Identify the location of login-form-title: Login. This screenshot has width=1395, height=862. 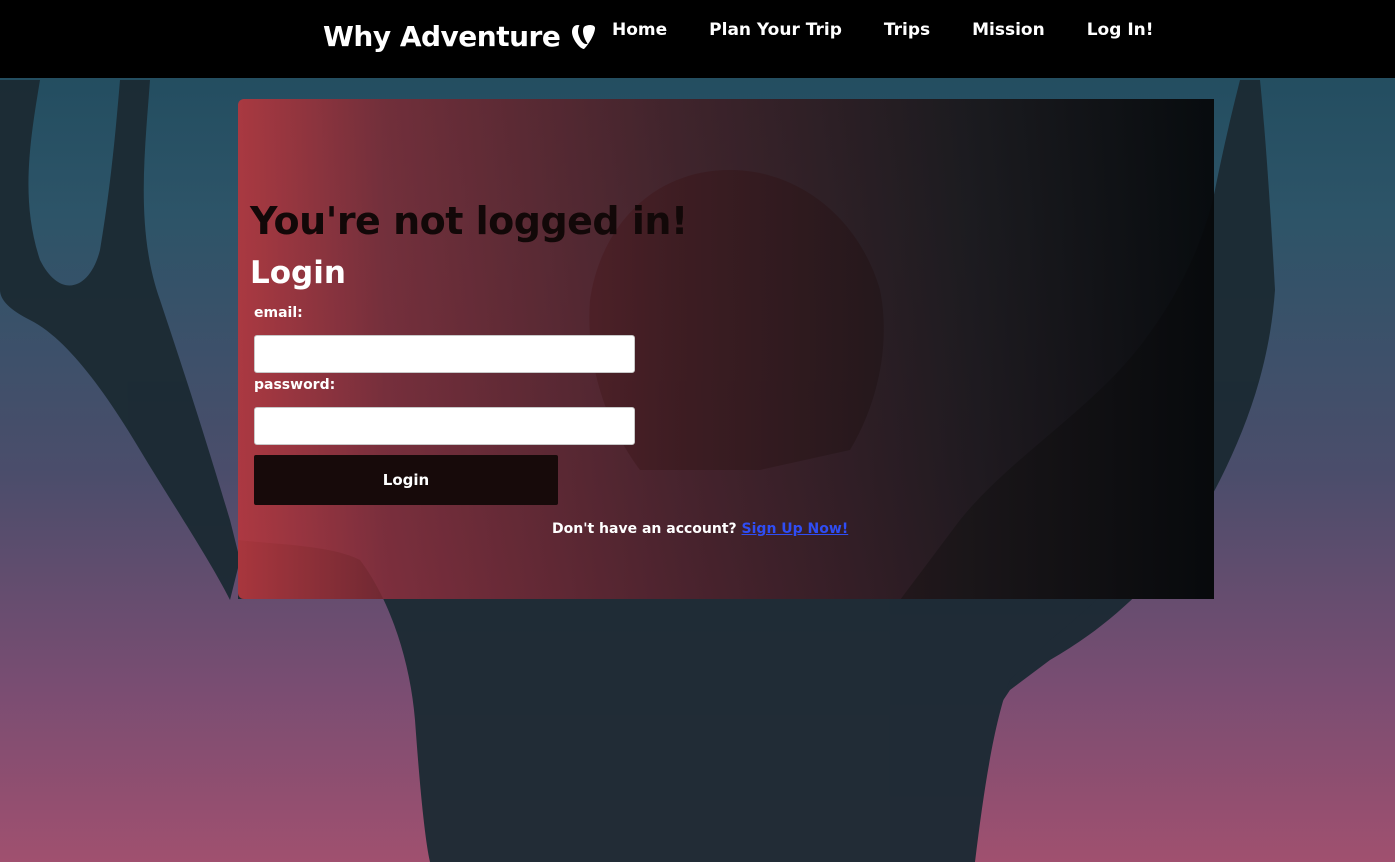
(298, 273).